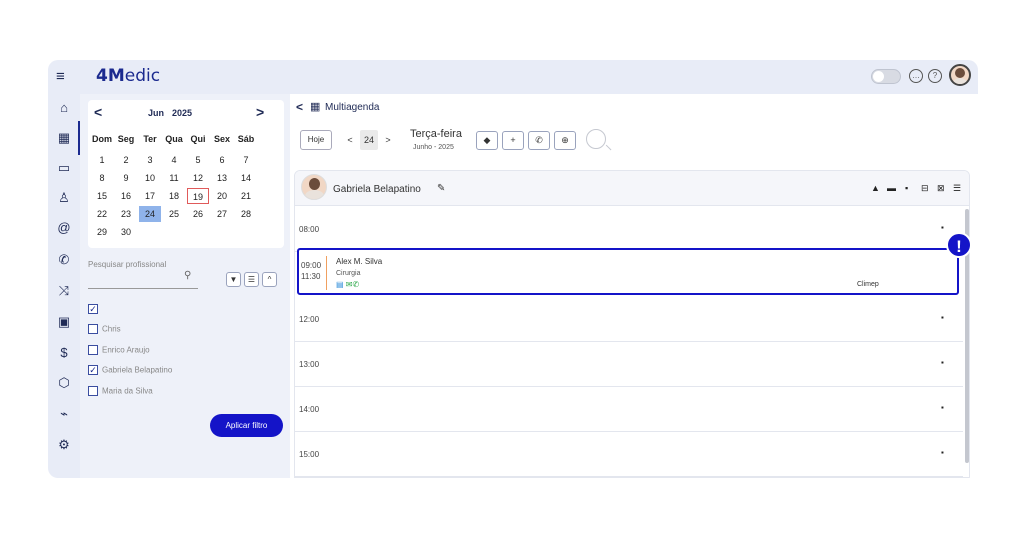 The image size is (1024, 538). What do you see at coordinates (340, 284) in the screenshot?
I see `clipboard-icon: ▤` at bounding box center [340, 284].